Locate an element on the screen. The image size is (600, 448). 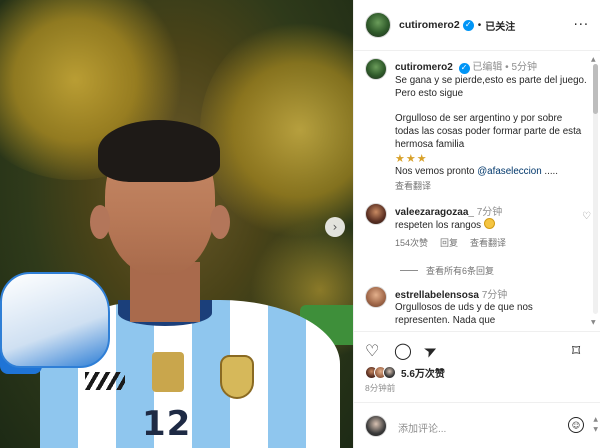
add-comment-bar: 添加评论... ☺ ▲ ▼ is located at coordinates (477, 425).